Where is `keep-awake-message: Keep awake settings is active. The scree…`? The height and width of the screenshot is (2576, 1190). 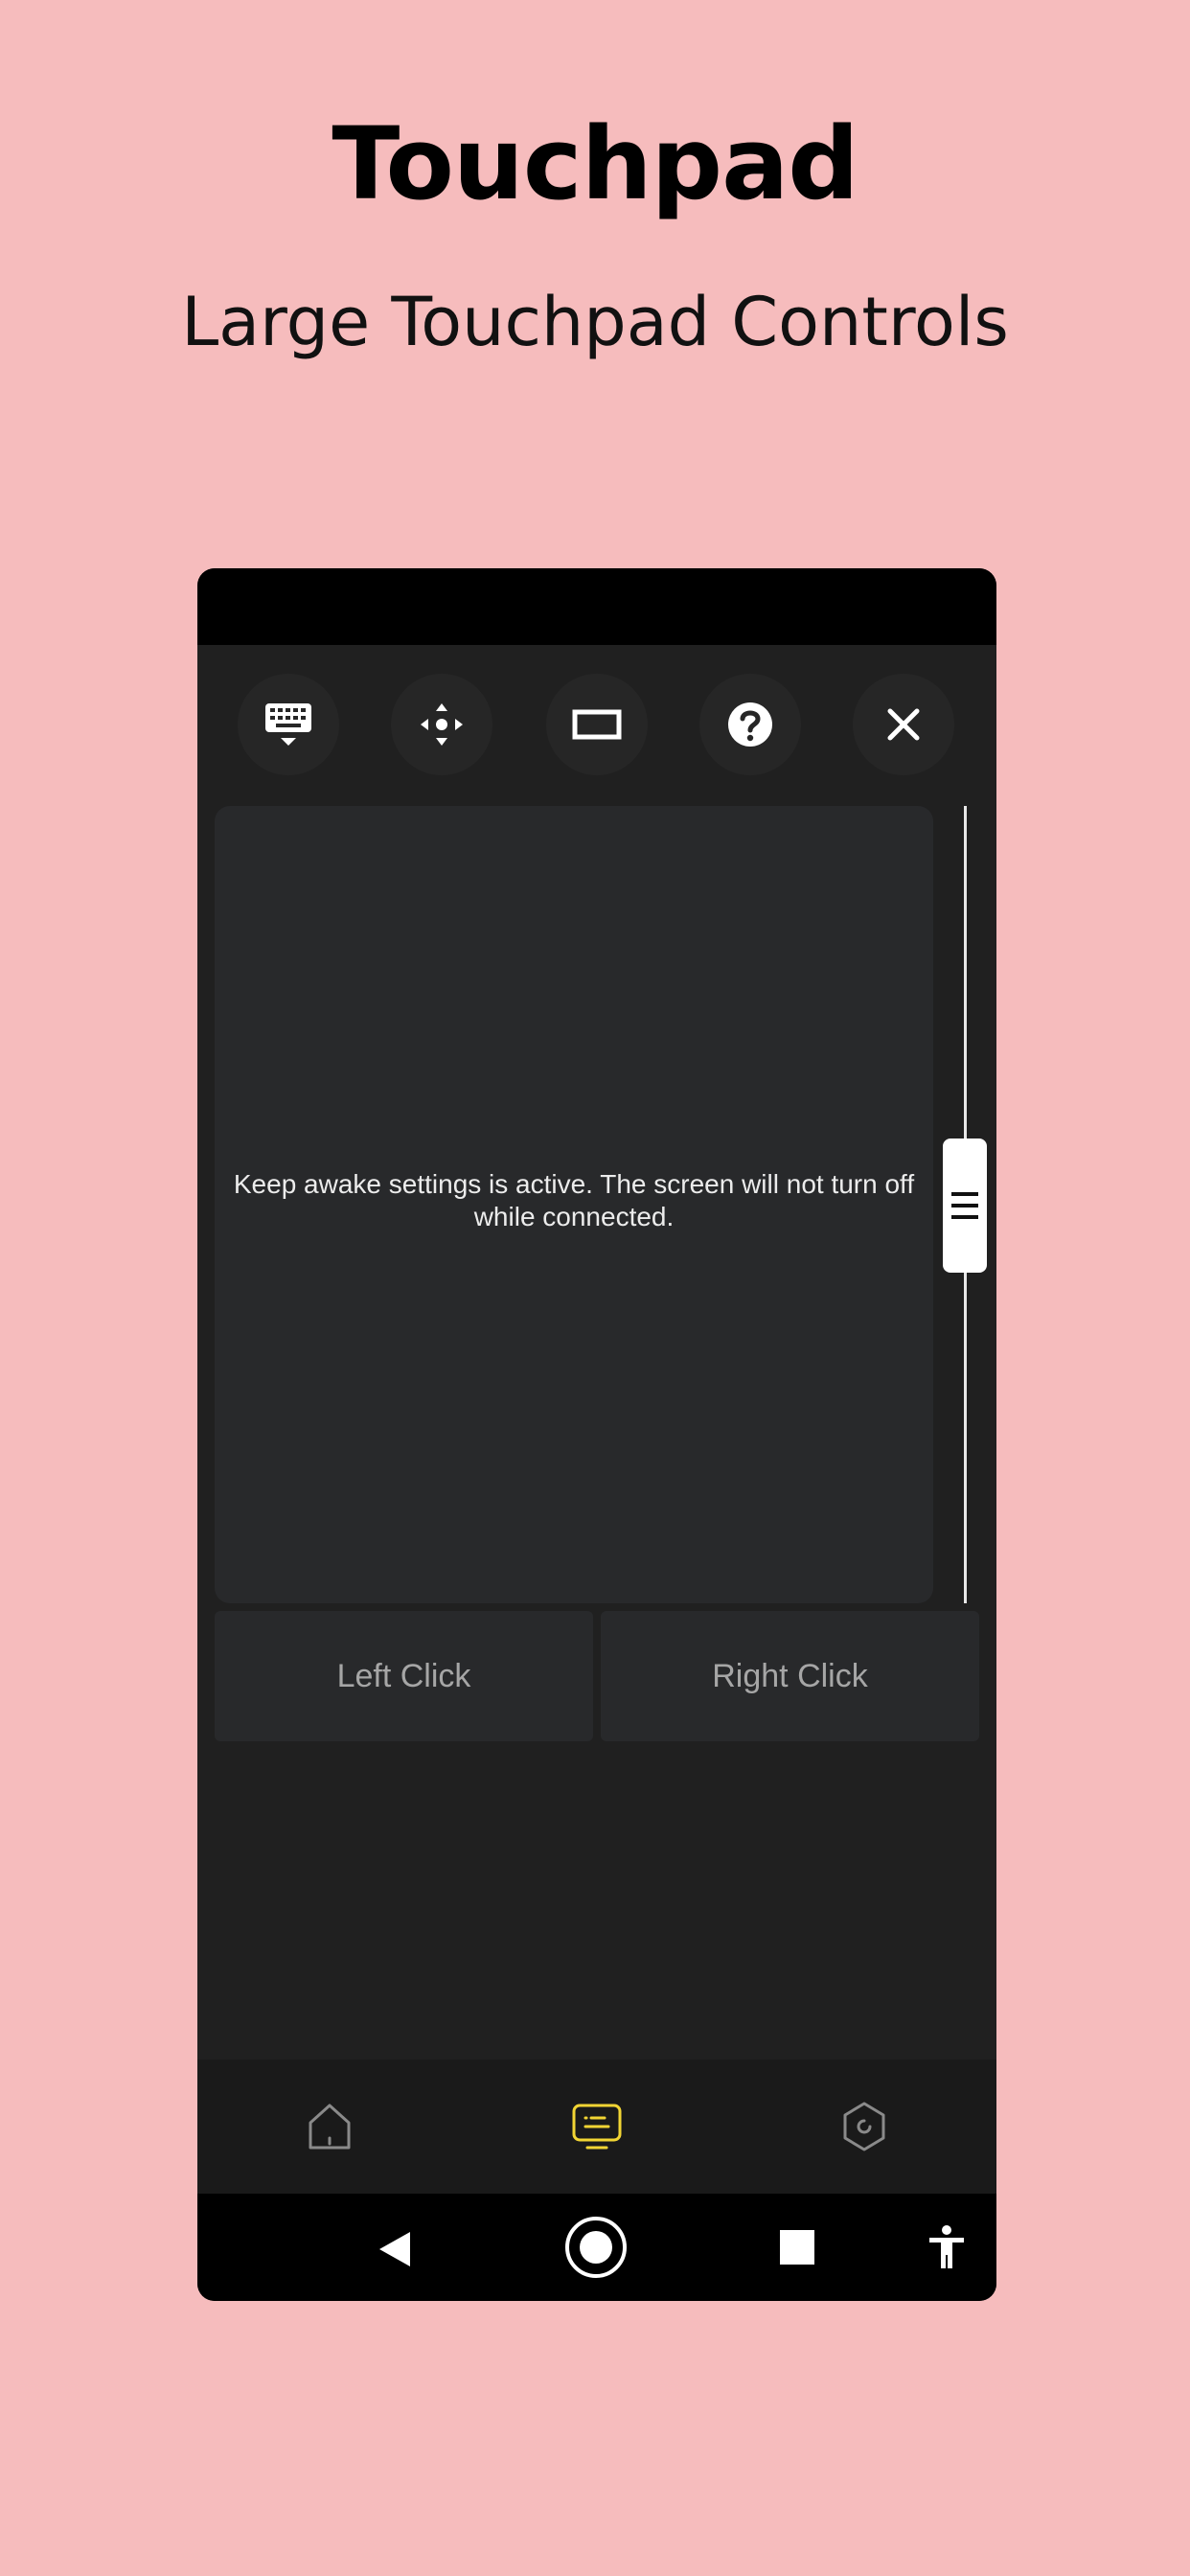 keep-awake-message: Keep awake settings is active. The scree… is located at coordinates (574, 1200).